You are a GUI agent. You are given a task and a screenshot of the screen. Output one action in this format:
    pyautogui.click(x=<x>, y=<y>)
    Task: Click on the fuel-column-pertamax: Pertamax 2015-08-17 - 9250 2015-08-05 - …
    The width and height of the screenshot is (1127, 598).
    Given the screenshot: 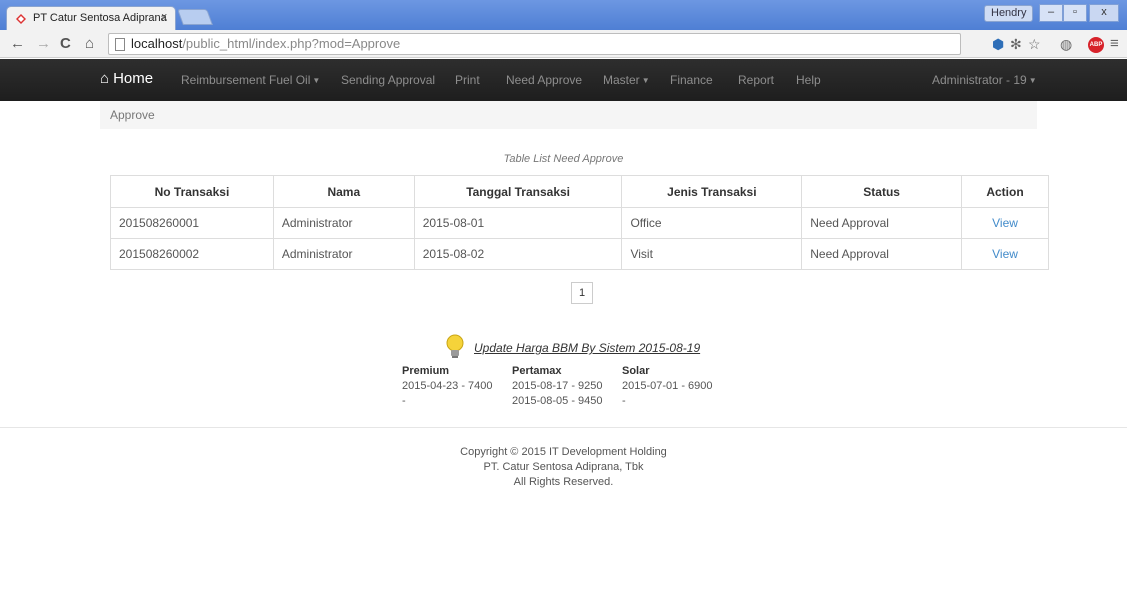 What is the action you would take?
    pyautogui.click(x=557, y=386)
    